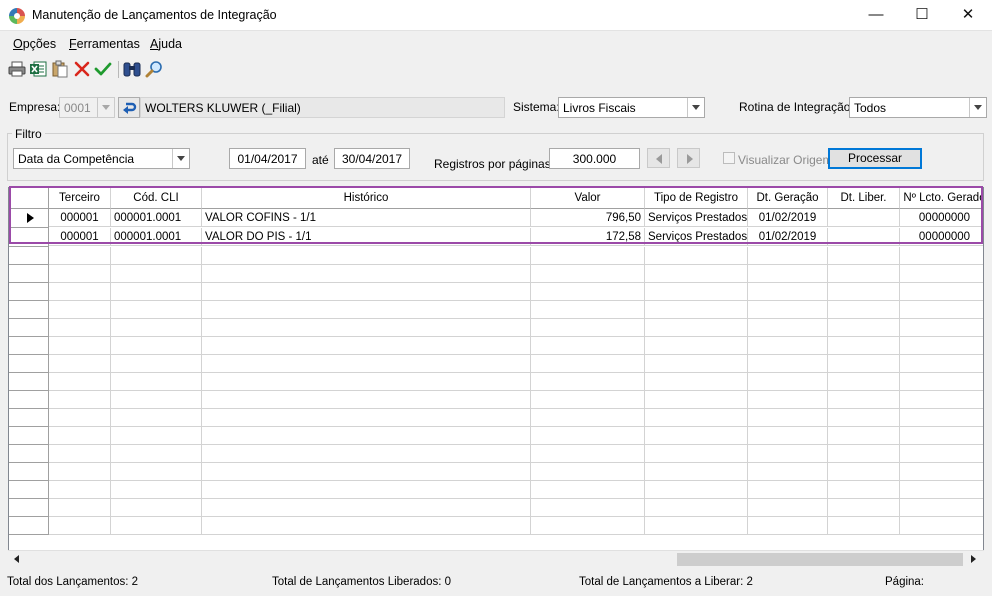 The image size is (992, 596). I want to click on menu-ferramentas: Ferramentas, so click(104, 44).